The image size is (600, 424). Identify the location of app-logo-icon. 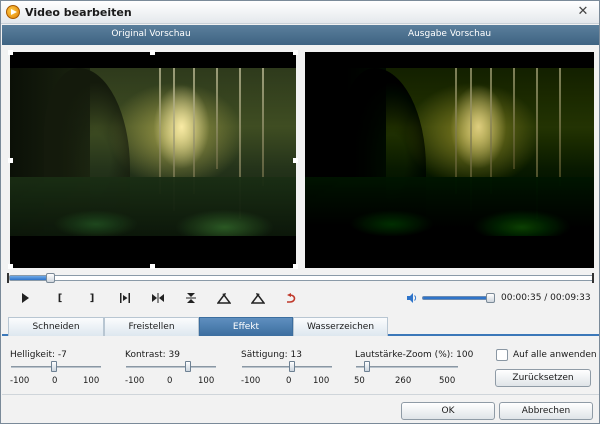
(13, 12).